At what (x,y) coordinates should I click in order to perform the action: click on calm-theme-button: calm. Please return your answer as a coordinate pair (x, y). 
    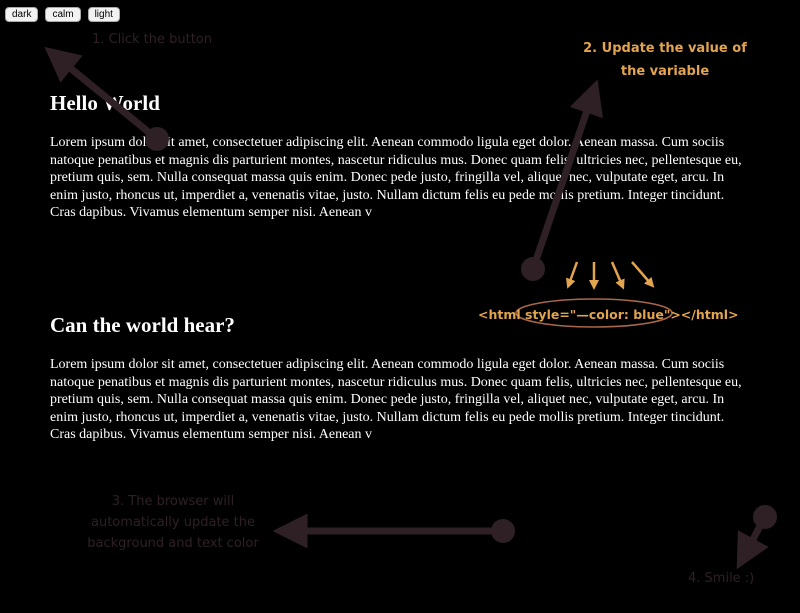
    Looking at the image, I should click on (63, 14).